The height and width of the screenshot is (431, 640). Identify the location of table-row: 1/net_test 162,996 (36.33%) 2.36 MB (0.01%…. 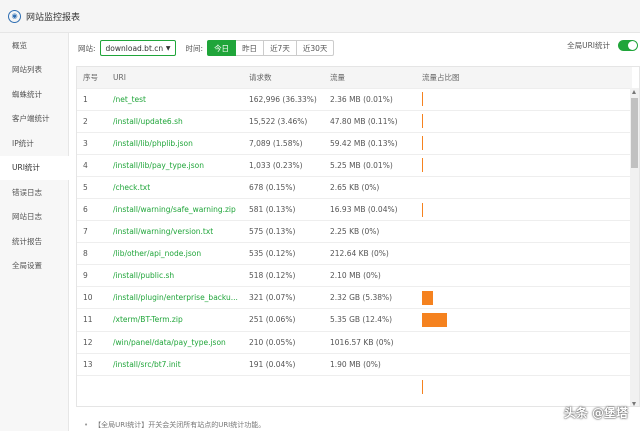
(354, 99).